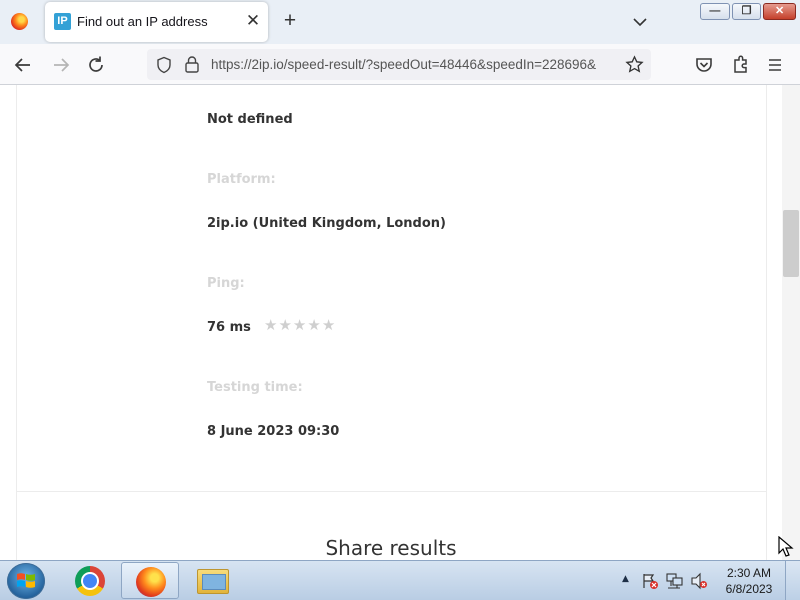  Describe the element at coordinates (62, 21) in the screenshot. I see `ip-favicon-icon: IP` at that location.